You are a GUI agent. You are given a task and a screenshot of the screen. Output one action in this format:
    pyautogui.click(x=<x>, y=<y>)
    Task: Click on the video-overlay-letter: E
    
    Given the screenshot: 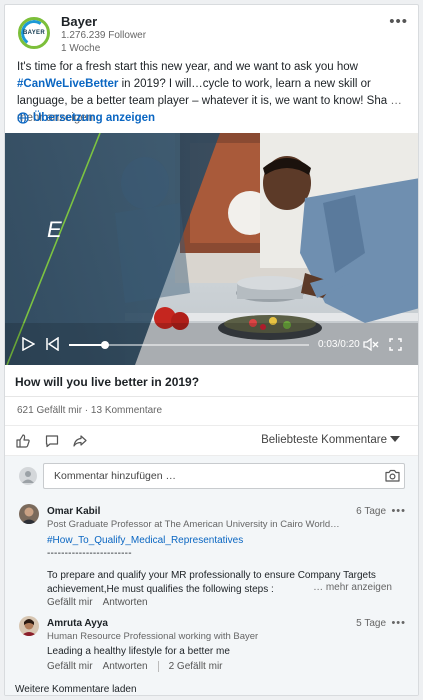 What is the action you would take?
    pyautogui.click(x=54, y=229)
    